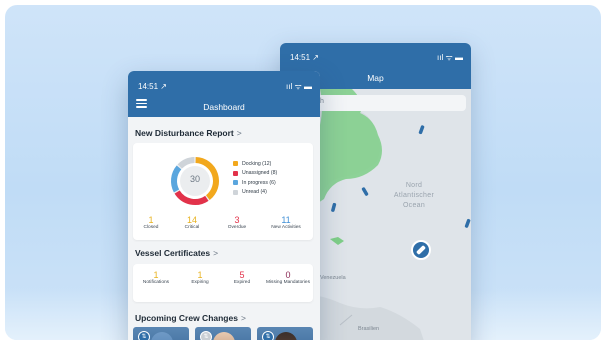  I want to click on stat-overdue: 3 Overdue, so click(237, 223).